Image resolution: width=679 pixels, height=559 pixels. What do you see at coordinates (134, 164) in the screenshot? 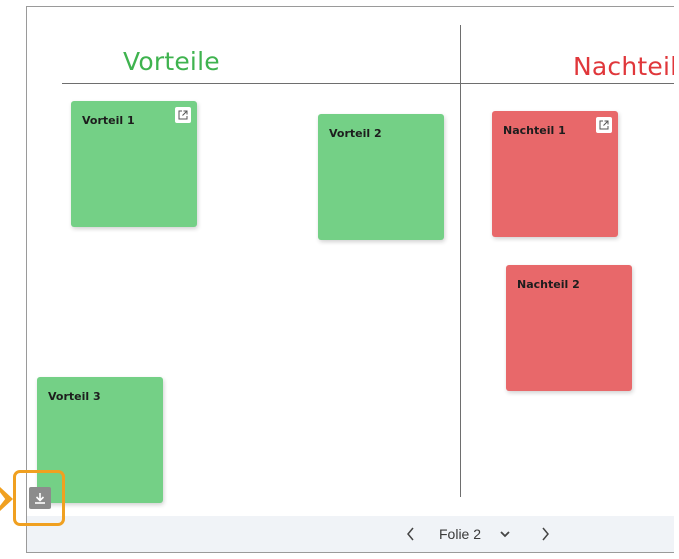
I see `sticky-note-vorteil-1: Vorteil 1` at bounding box center [134, 164].